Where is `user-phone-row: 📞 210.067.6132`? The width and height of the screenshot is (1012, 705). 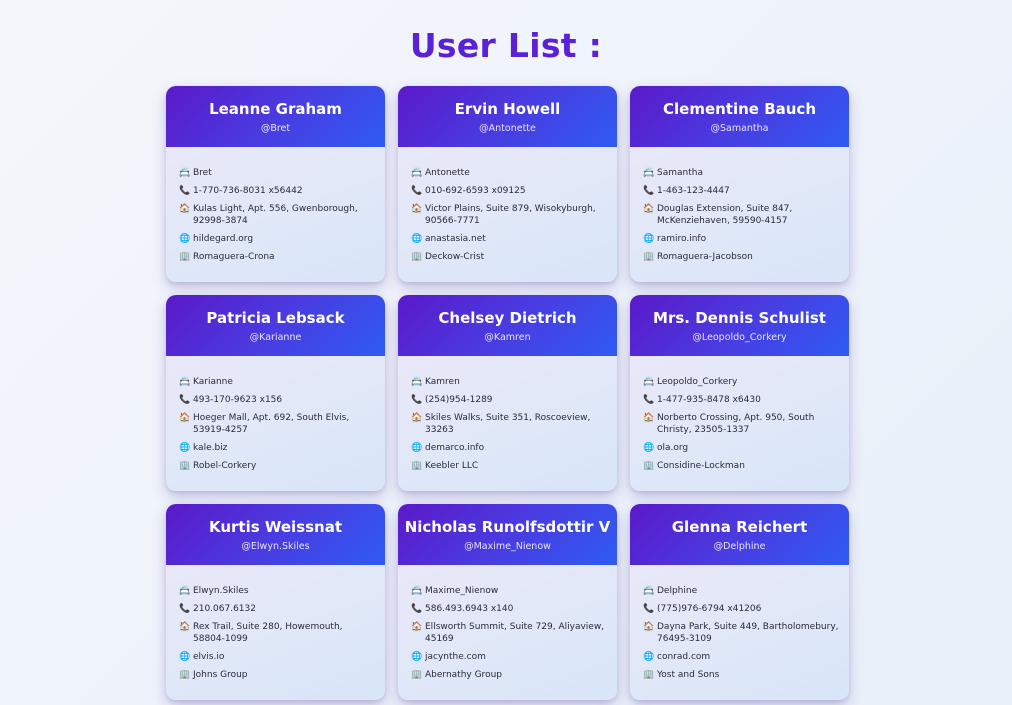 user-phone-row: 📞 210.067.6132 is located at coordinates (278, 609).